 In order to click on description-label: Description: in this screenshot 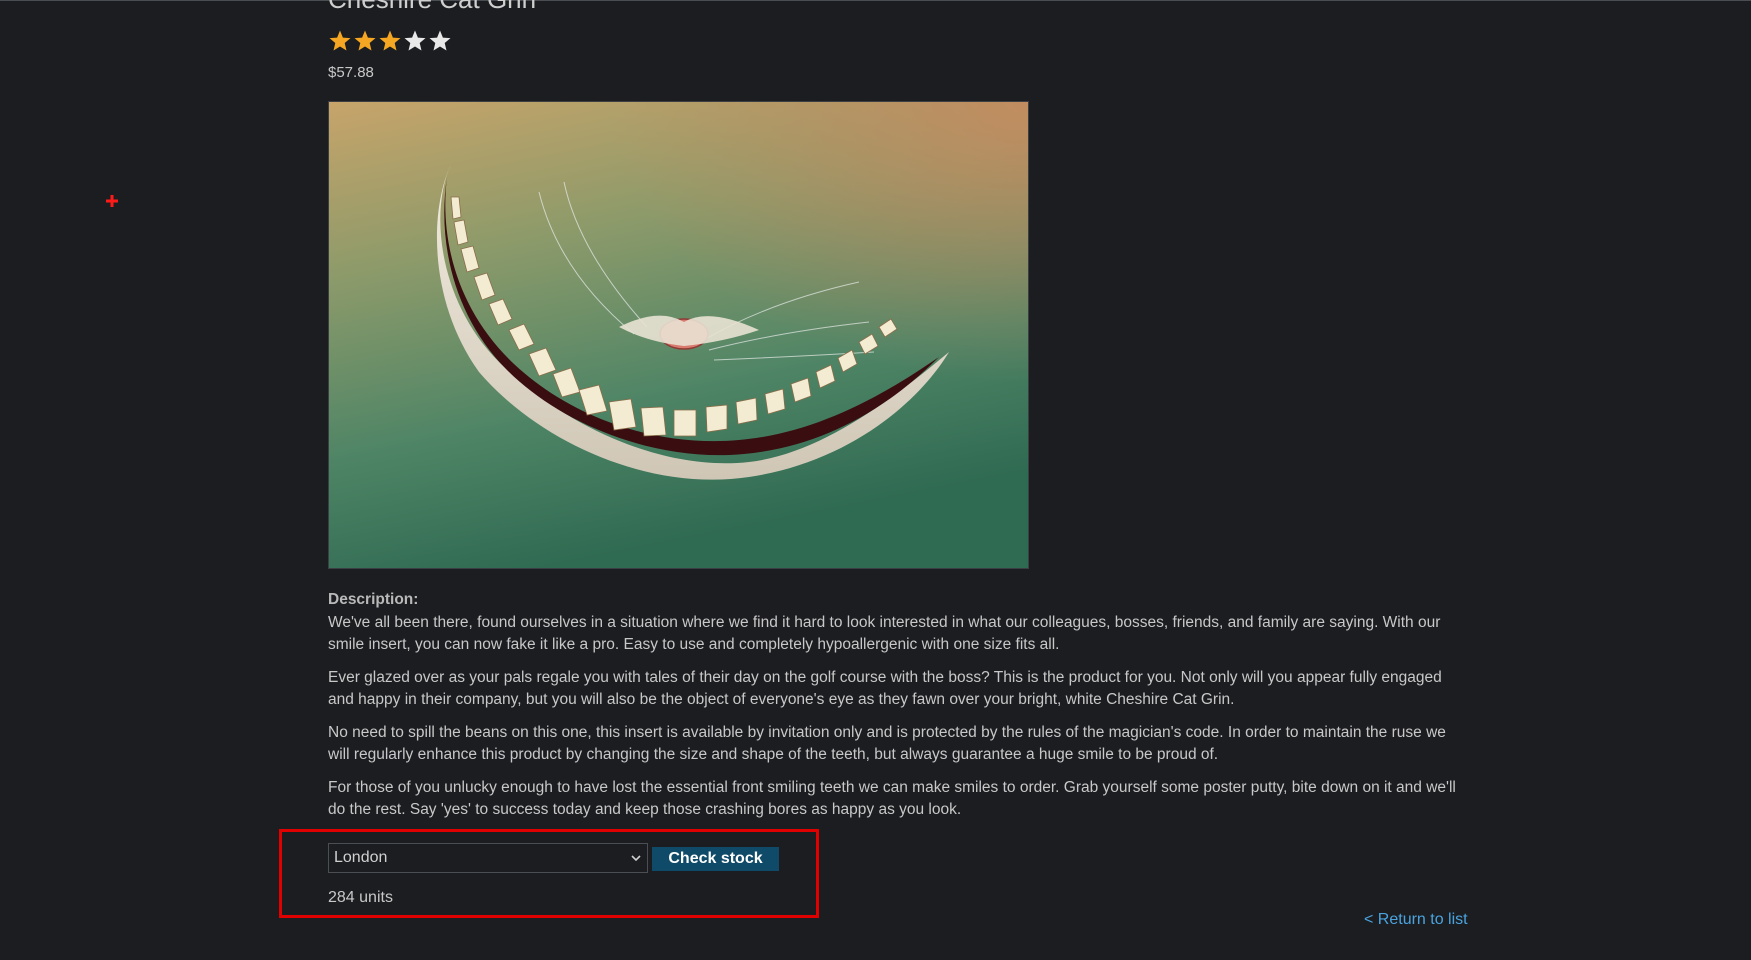, I will do `click(373, 599)`.